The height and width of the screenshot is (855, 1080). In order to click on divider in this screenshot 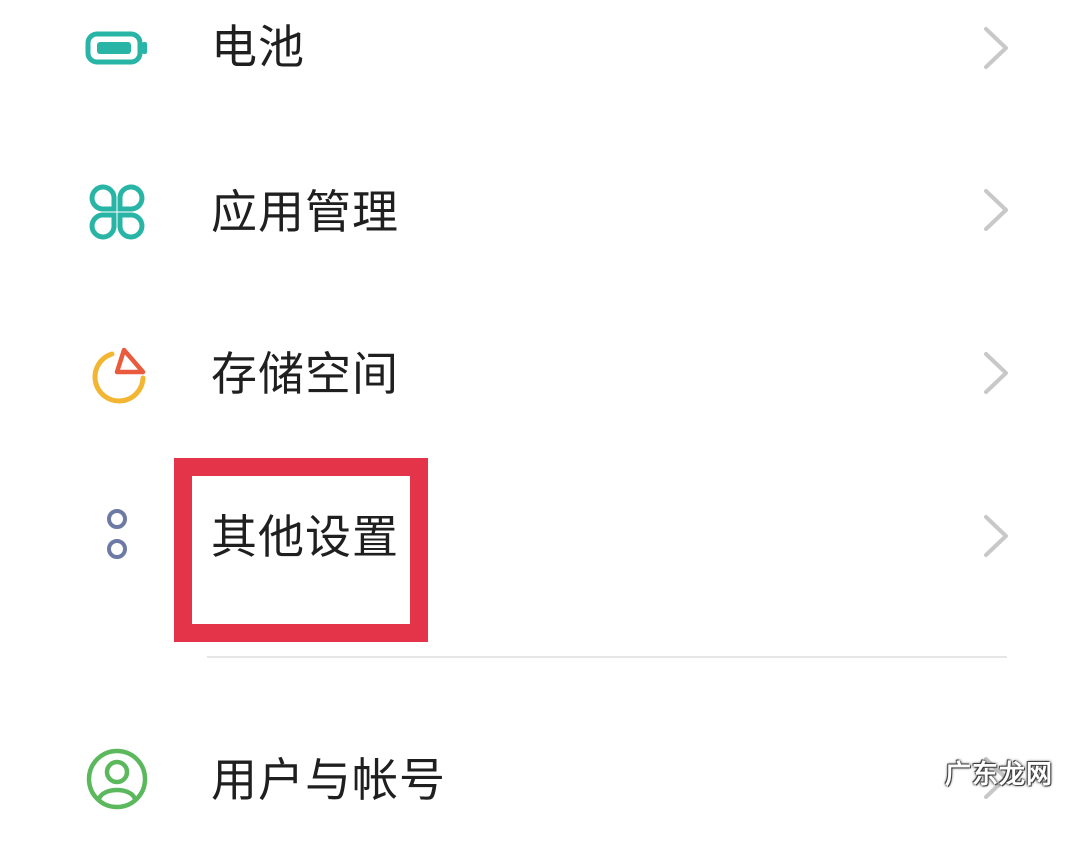, I will do `click(607, 657)`.